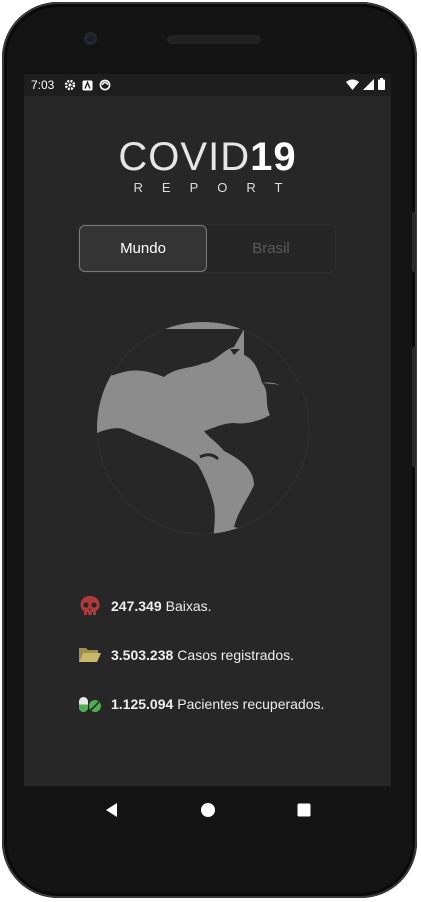 Image resolution: width=421 pixels, height=902 pixels. I want to click on stat-cases-label: Casos registrados., so click(236, 655).